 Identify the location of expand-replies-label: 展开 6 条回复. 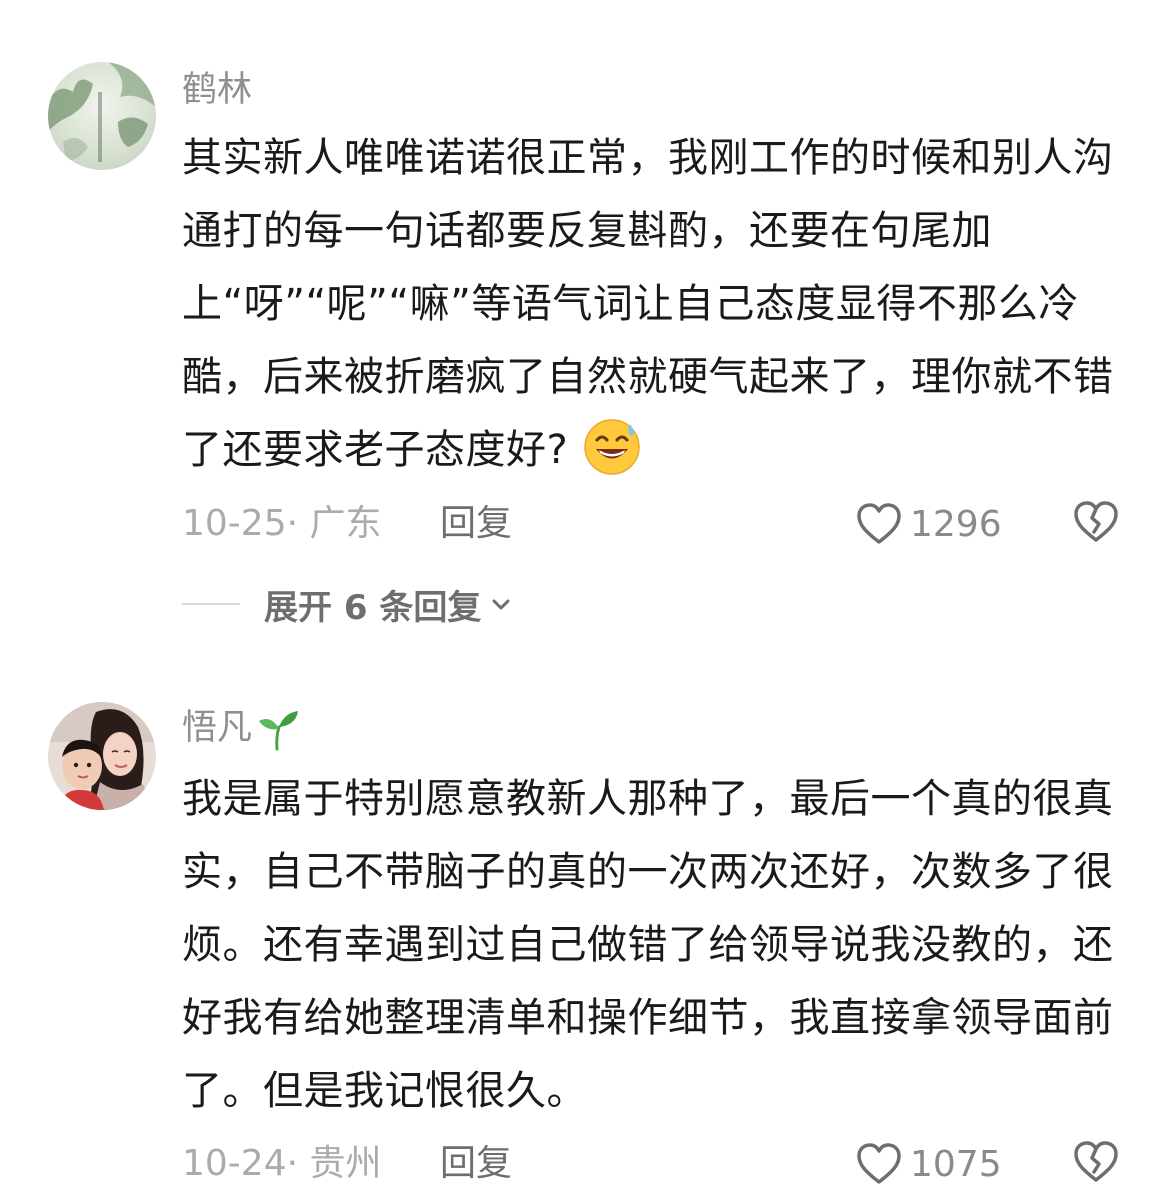
(372, 604).